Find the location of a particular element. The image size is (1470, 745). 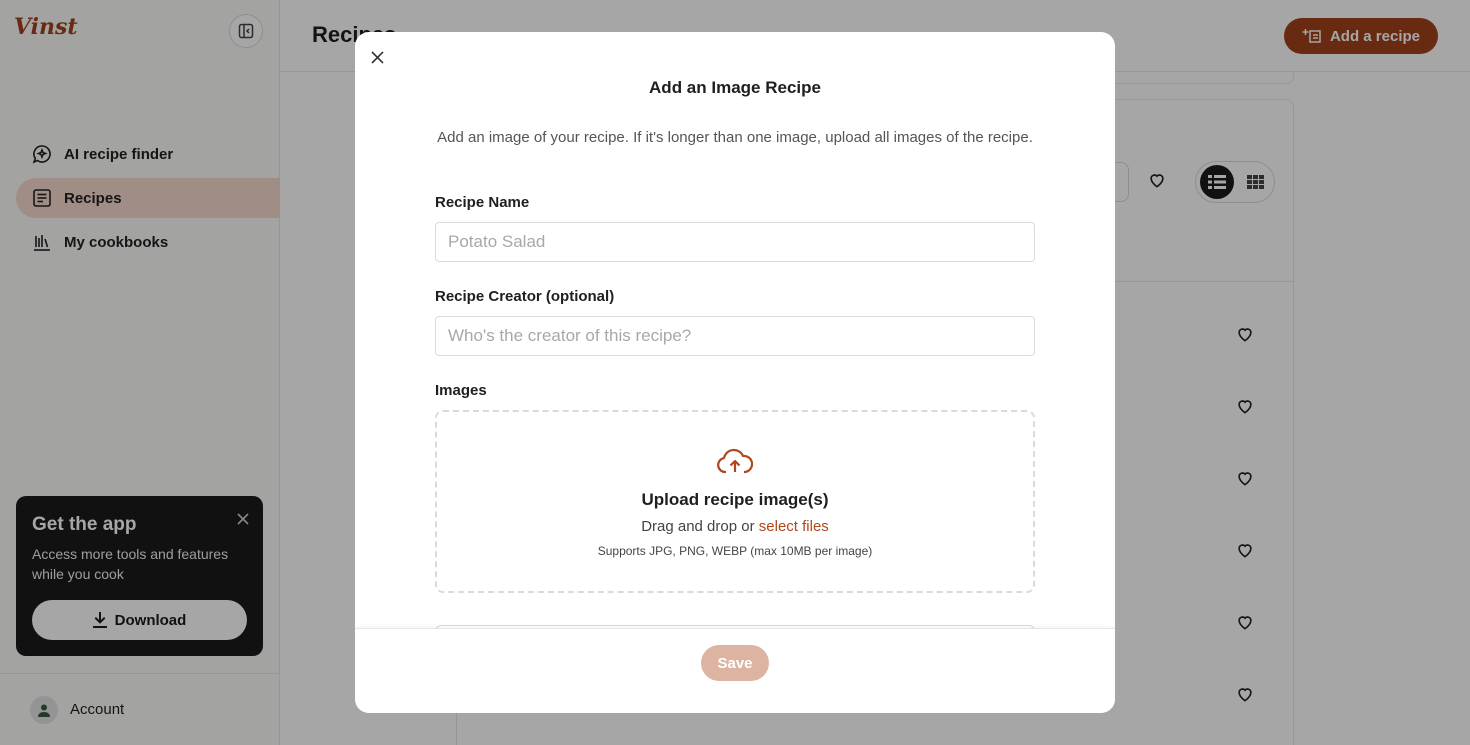

cloud-upload-icon is located at coordinates (735, 461).